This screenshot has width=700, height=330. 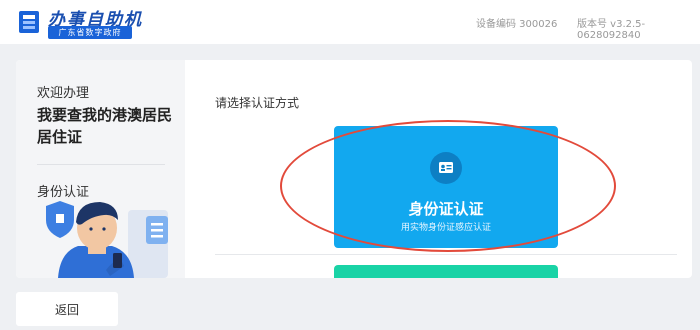 I want to click on second-auth-option-button, so click(x=446, y=271).